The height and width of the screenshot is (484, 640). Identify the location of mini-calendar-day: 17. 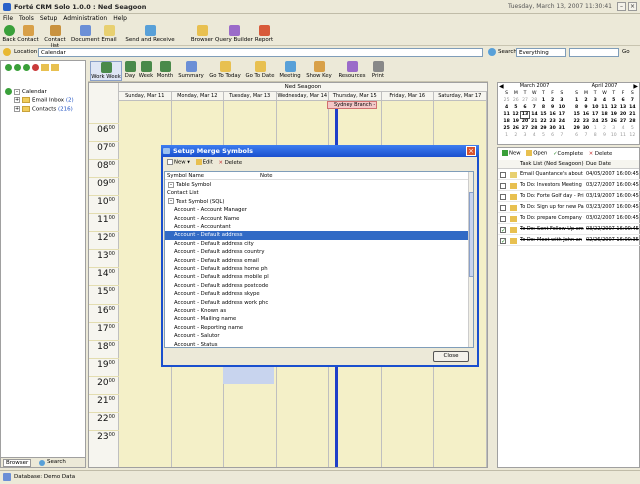
(561, 114).